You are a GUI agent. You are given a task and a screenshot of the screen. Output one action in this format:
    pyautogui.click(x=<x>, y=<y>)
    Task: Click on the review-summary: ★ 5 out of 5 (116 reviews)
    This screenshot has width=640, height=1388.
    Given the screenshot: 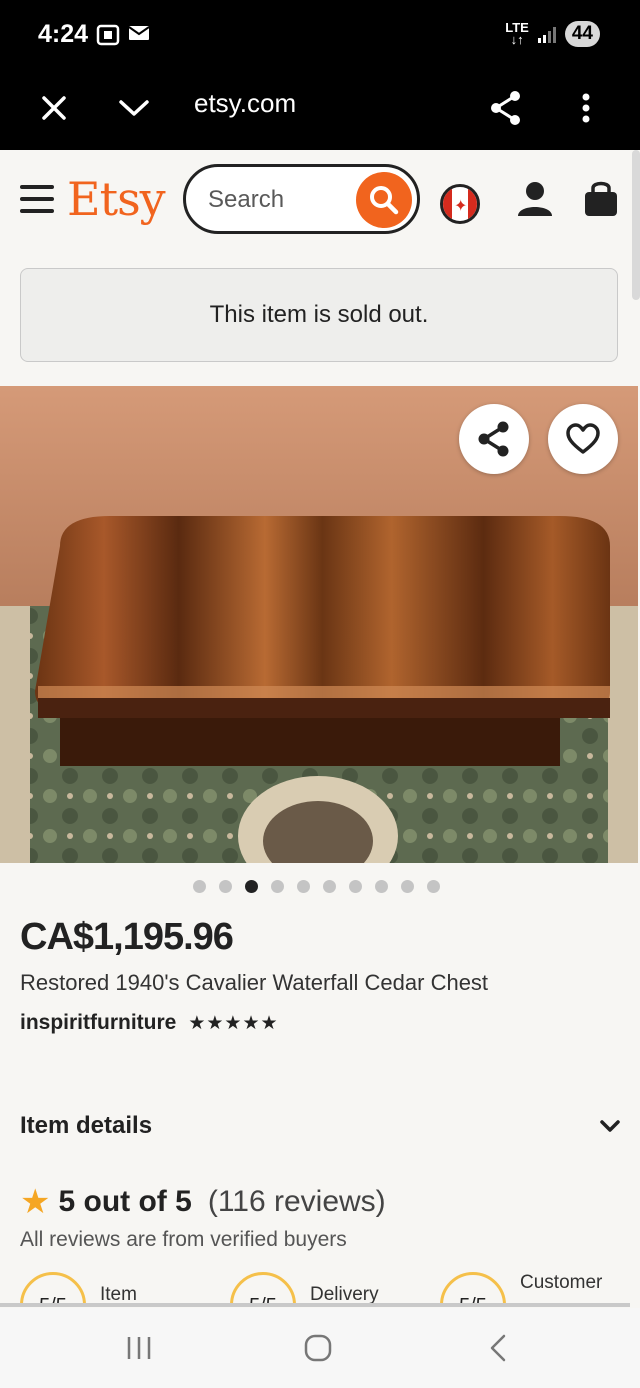 What is the action you would take?
    pyautogui.click(x=203, y=1202)
    